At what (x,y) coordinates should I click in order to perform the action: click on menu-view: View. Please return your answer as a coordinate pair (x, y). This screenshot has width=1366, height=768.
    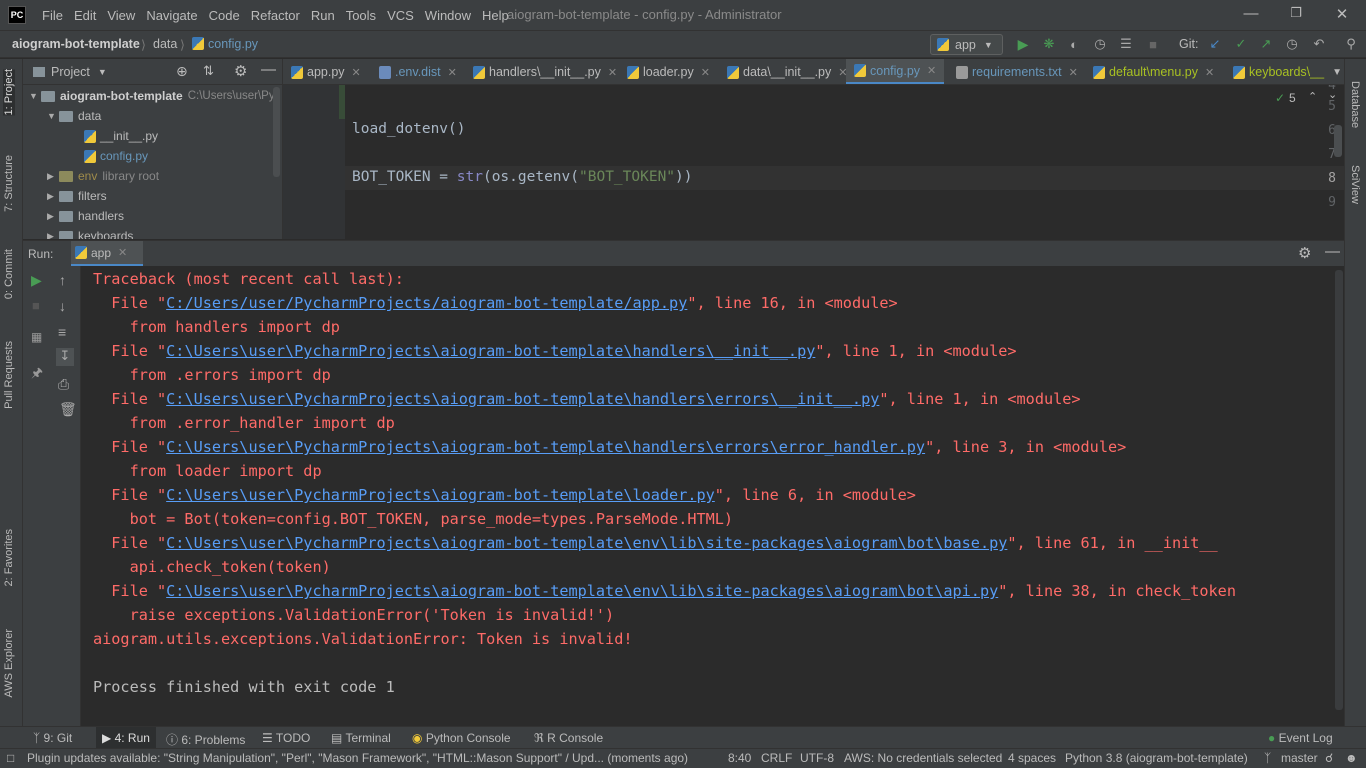
    Looking at the image, I should click on (121, 15).